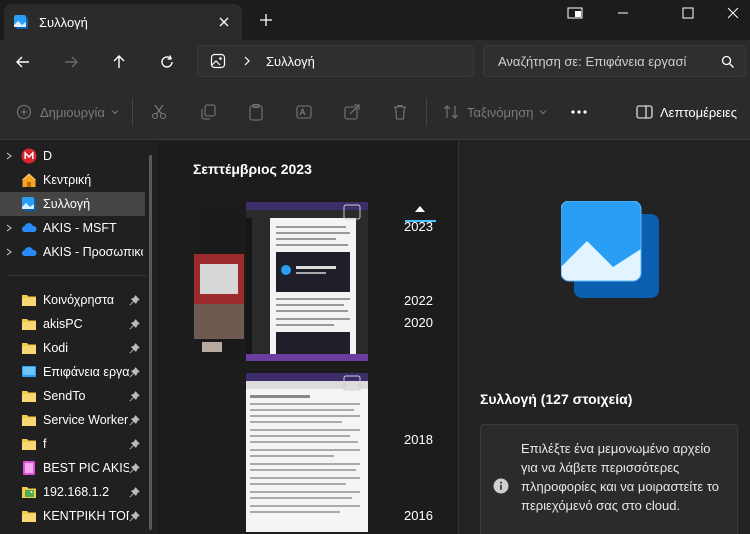  I want to click on image-icon, so click(218, 61).